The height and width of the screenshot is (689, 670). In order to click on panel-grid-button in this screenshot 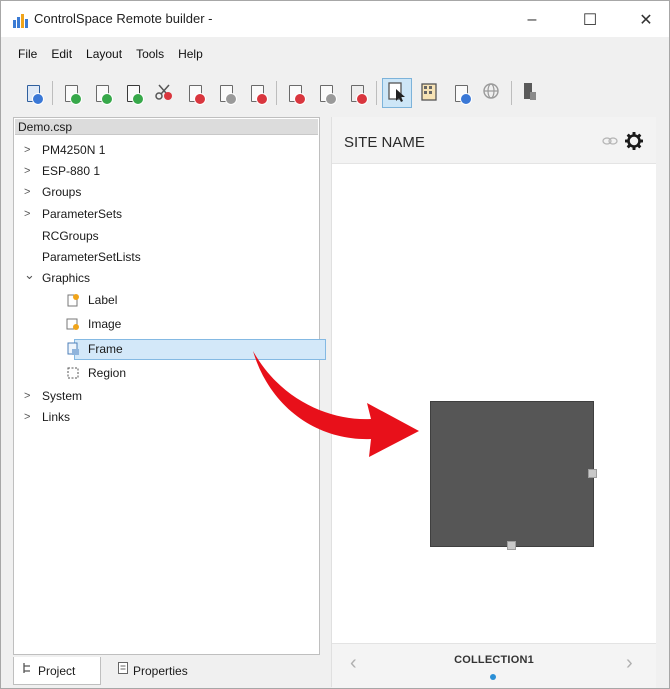, I will do `click(430, 93)`.